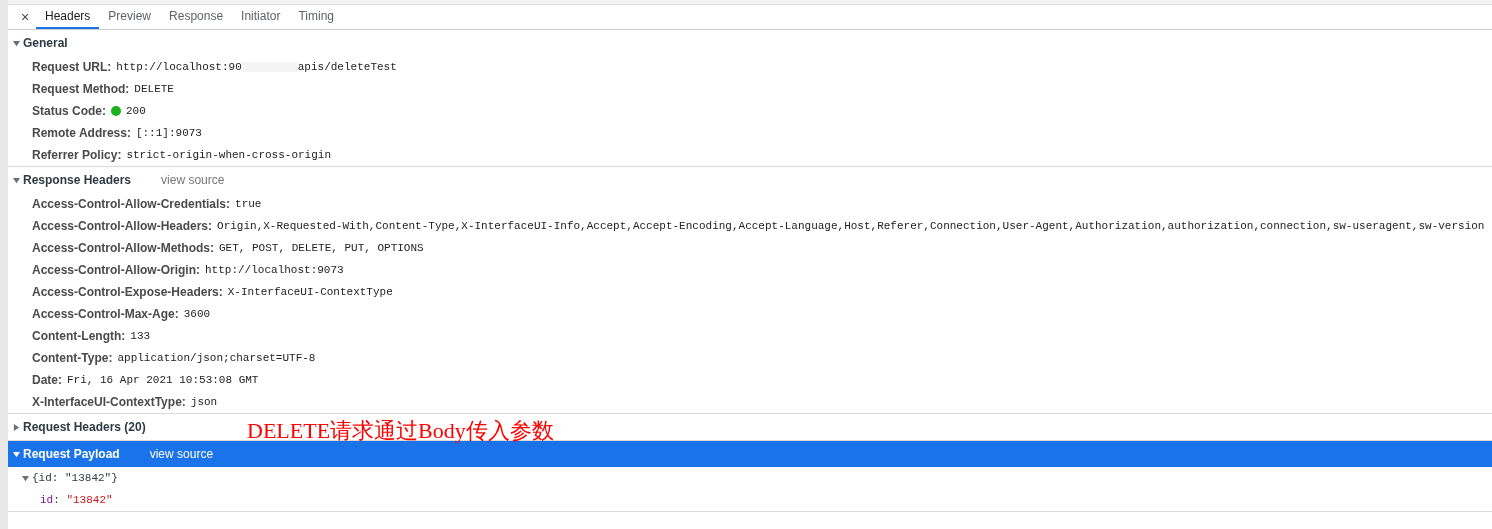 This screenshot has height=529, width=1492. Describe the element at coordinates (16, 427) in the screenshot. I see `collapsed-triangle-icon` at that location.